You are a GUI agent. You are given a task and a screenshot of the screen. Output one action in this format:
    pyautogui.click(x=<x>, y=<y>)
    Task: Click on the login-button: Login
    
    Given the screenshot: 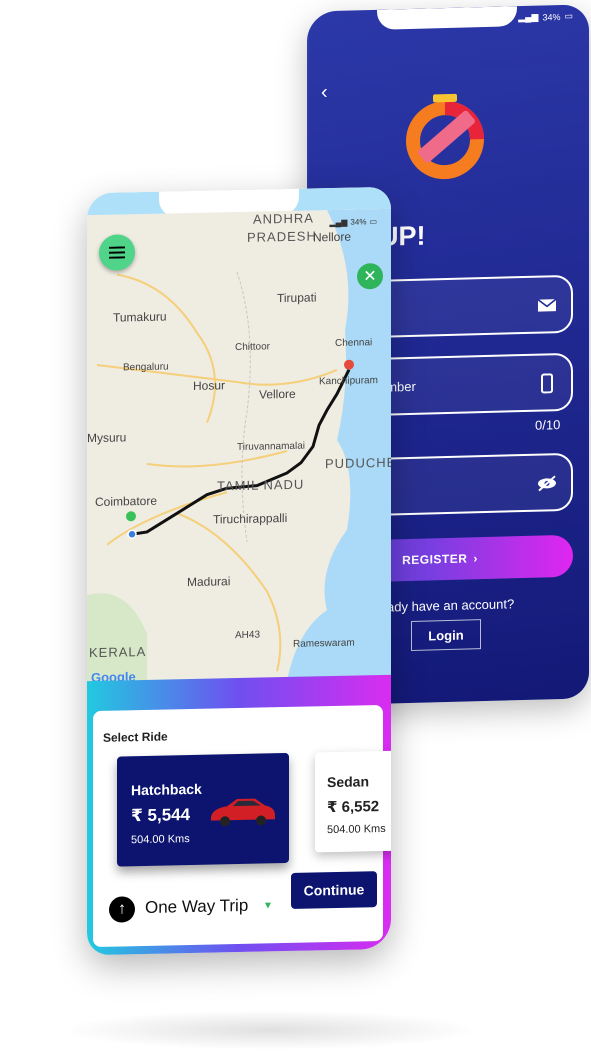 What is the action you would take?
    pyautogui.click(x=446, y=635)
    